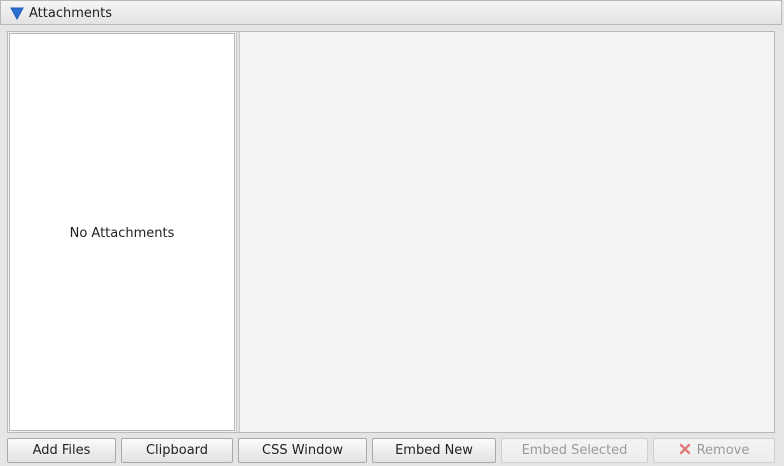  I want to click on split-pane-divider, so click(238, 232).